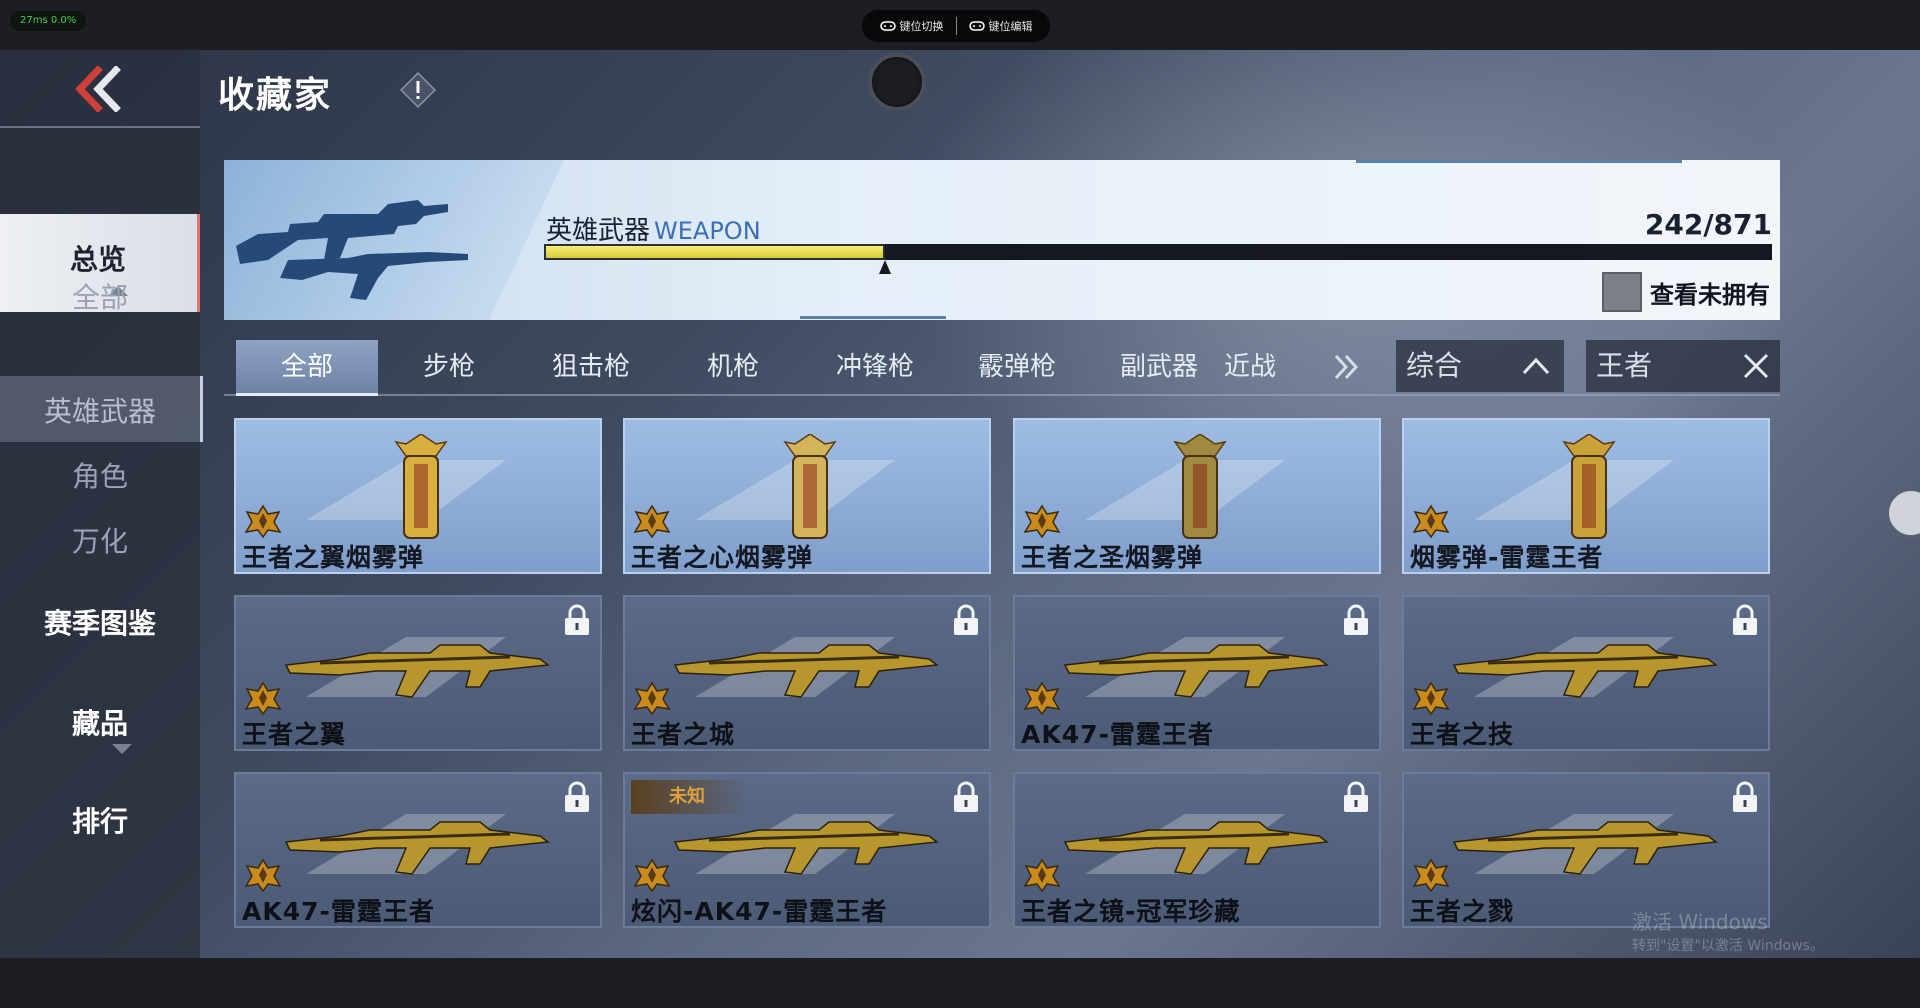 The width and height of the screenshot is (1920, 1008). I want to click on sidebar-item-season-catalog: 赛季图鉴, so click(100, 622).